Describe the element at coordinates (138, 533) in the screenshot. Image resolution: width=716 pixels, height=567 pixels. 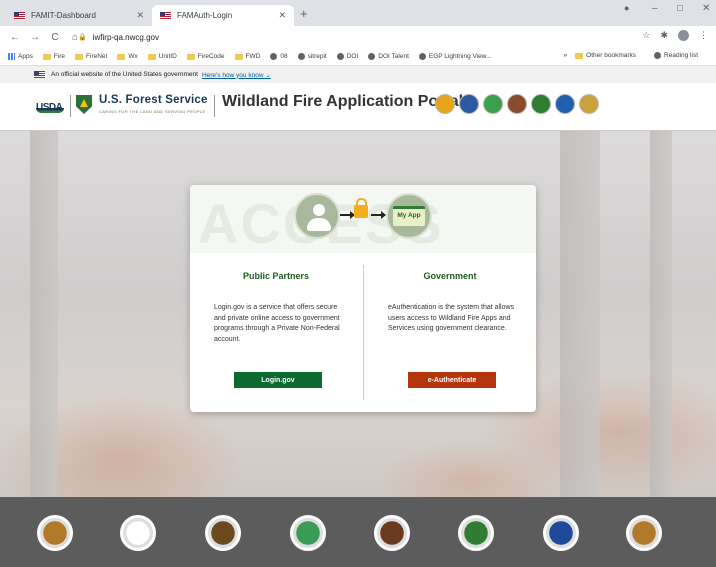
I see `bia-seal-icon` at that location.